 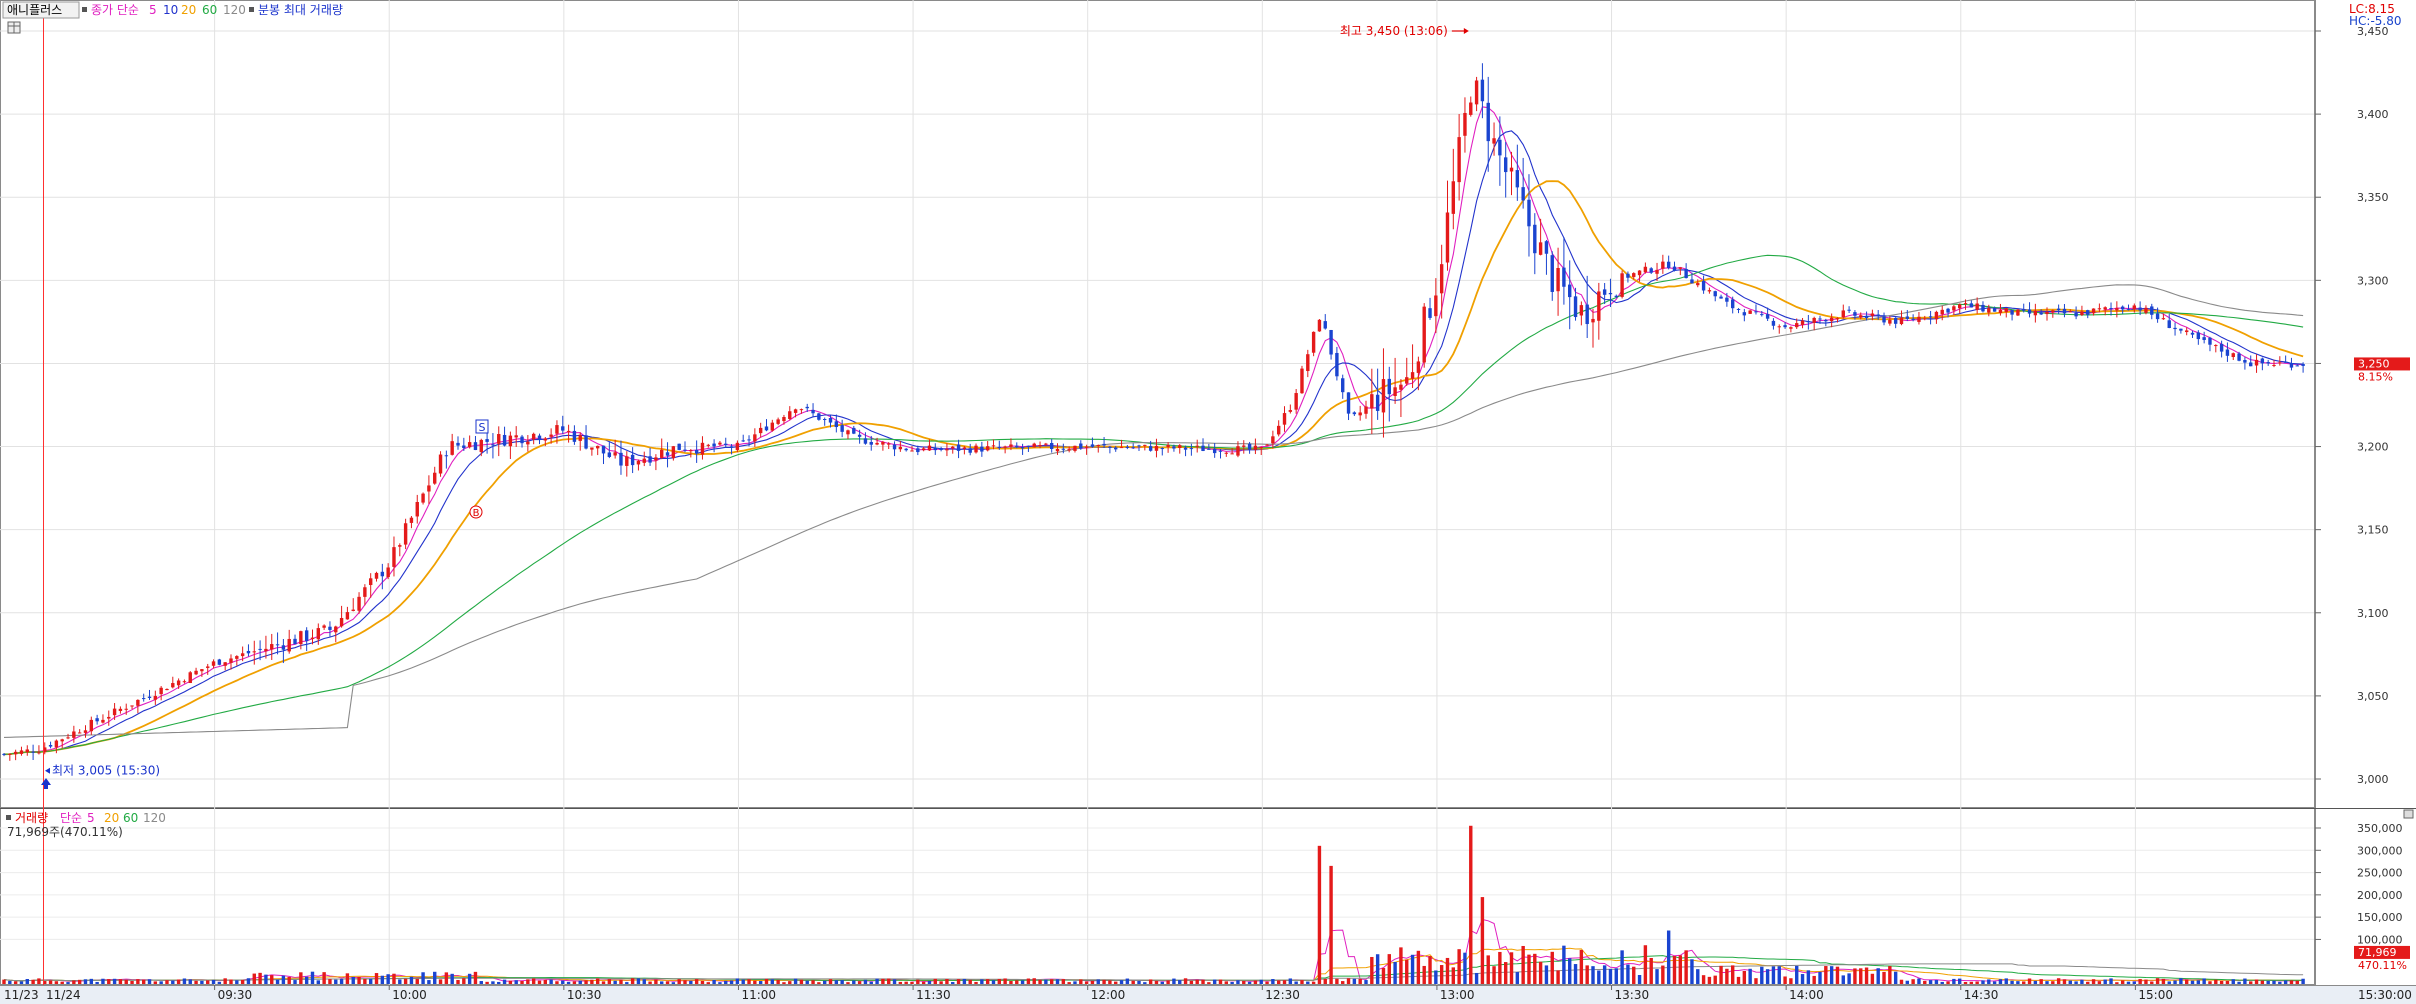 What do you see at coordinates (2380, 895) in the screenshot?
I see `volume-tick-label: 200,000` at bounding box center [2380, 895].